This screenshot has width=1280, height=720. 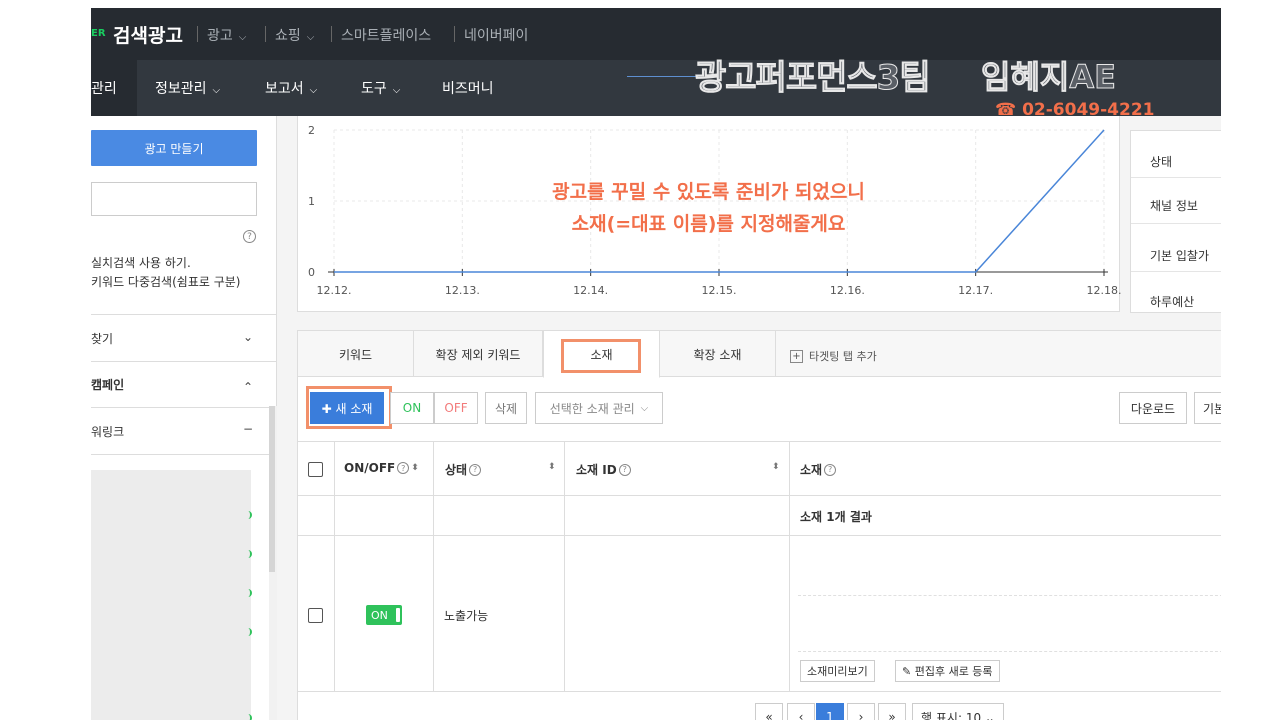 What do you see at coordinates (334, 290) in the screenshot?
I see `x-tick-label: 12.12.` at bounding box center [334, 290].